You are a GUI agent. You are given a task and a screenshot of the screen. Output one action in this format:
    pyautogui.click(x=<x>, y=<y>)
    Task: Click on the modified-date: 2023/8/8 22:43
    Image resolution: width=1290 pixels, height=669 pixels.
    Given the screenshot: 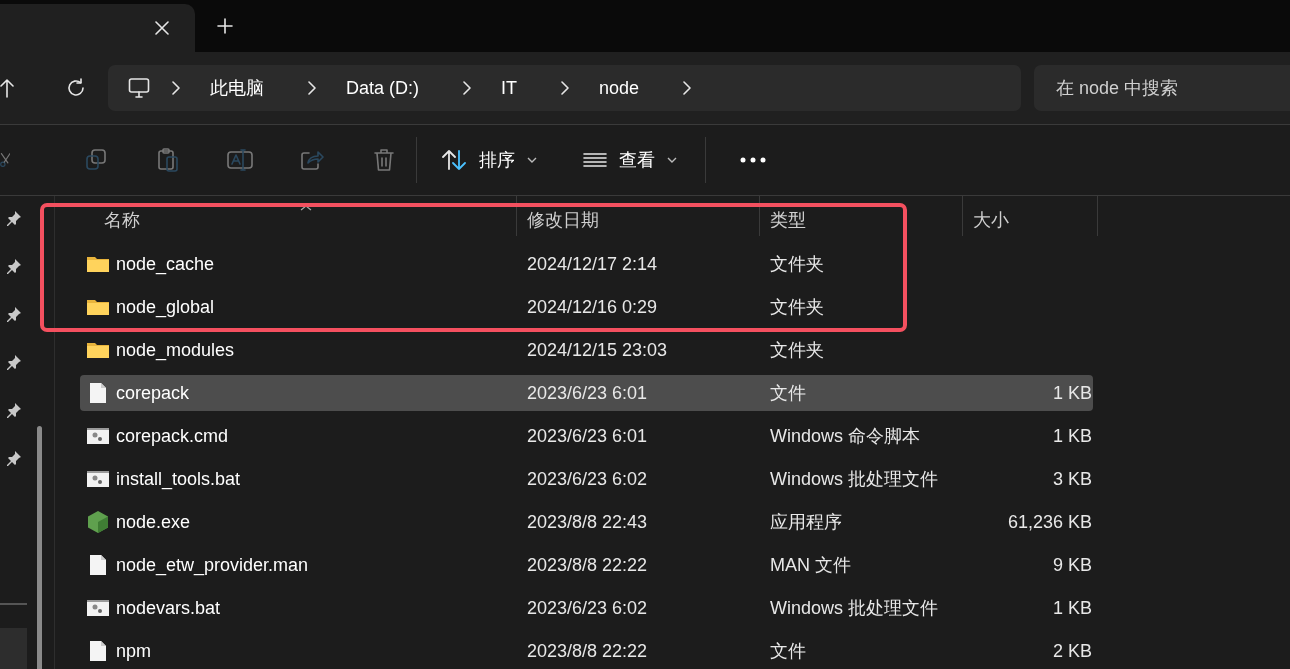 What is the action you would take?
    pyautogui.click(x=587, y=521)
    